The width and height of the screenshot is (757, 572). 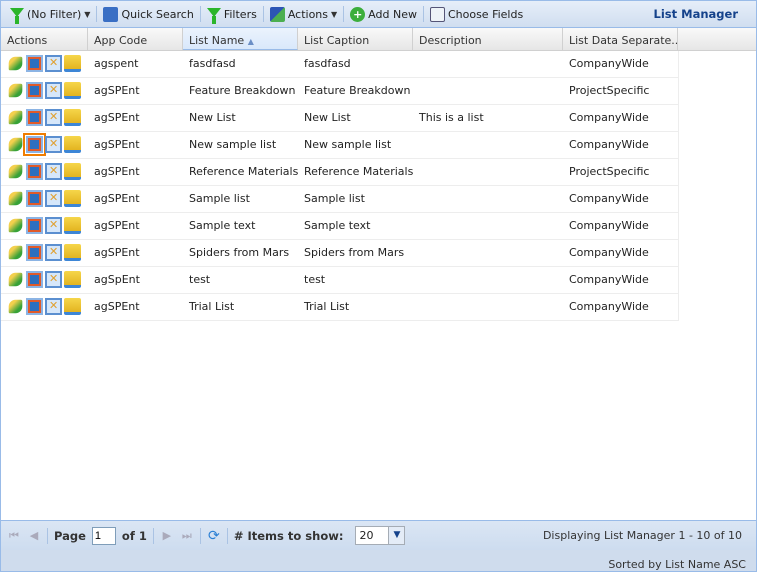 What do you see at coordinates (357, 90) in the screenshot?
I see `cell-caption: Feature Breakdown` at bounding box center [357, 90].